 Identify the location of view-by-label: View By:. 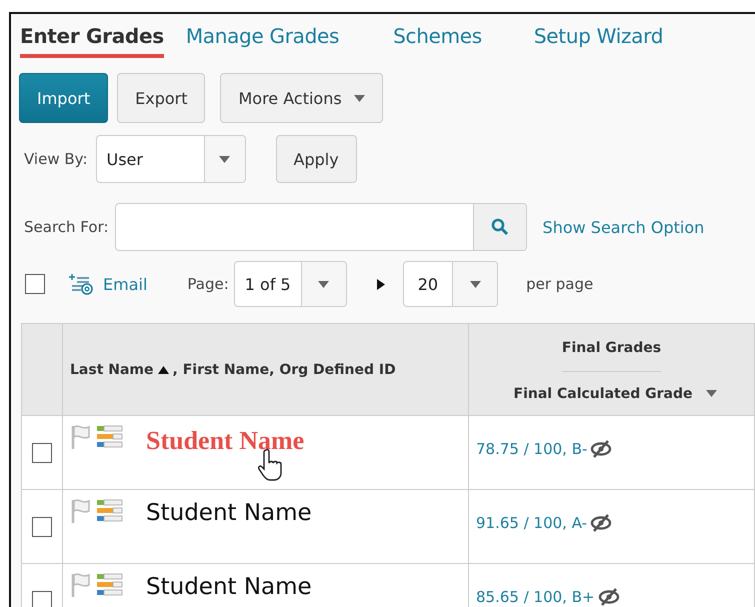
(56, 159).